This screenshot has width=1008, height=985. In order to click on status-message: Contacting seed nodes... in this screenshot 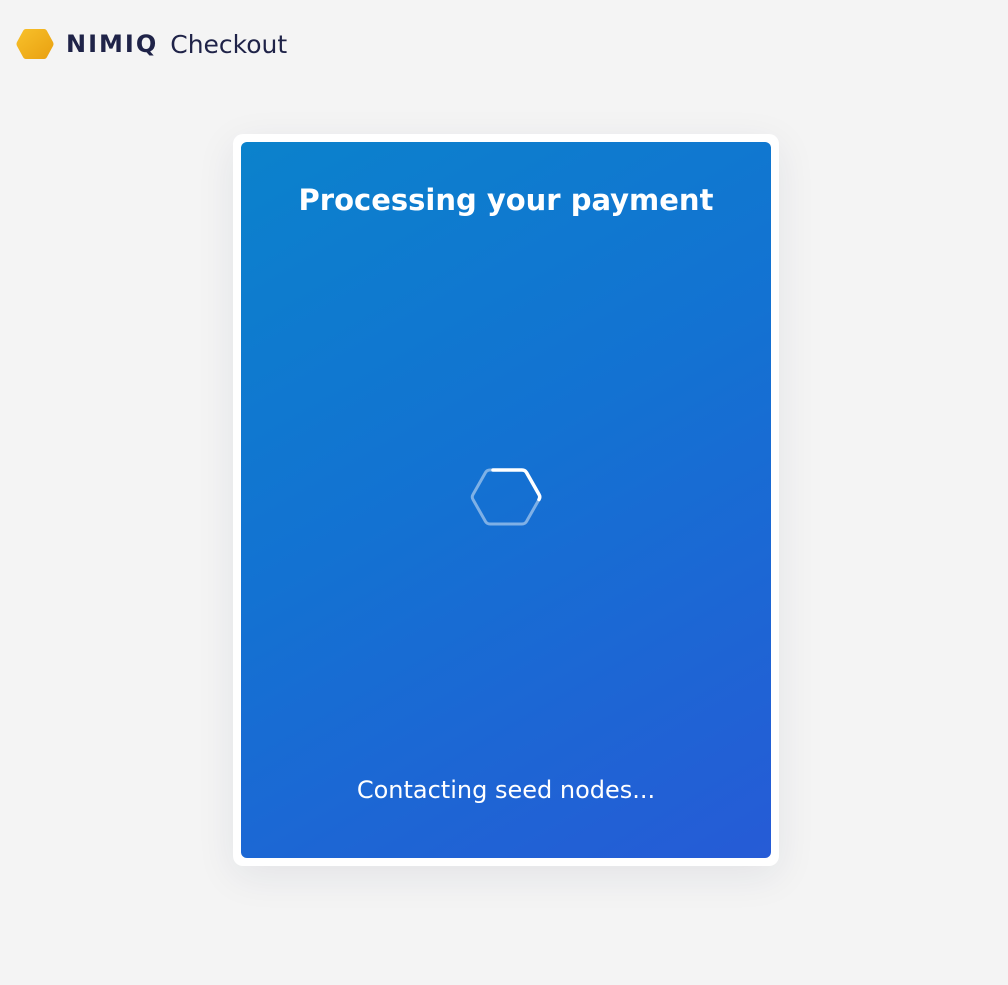, I will do `click(506, 790)`.